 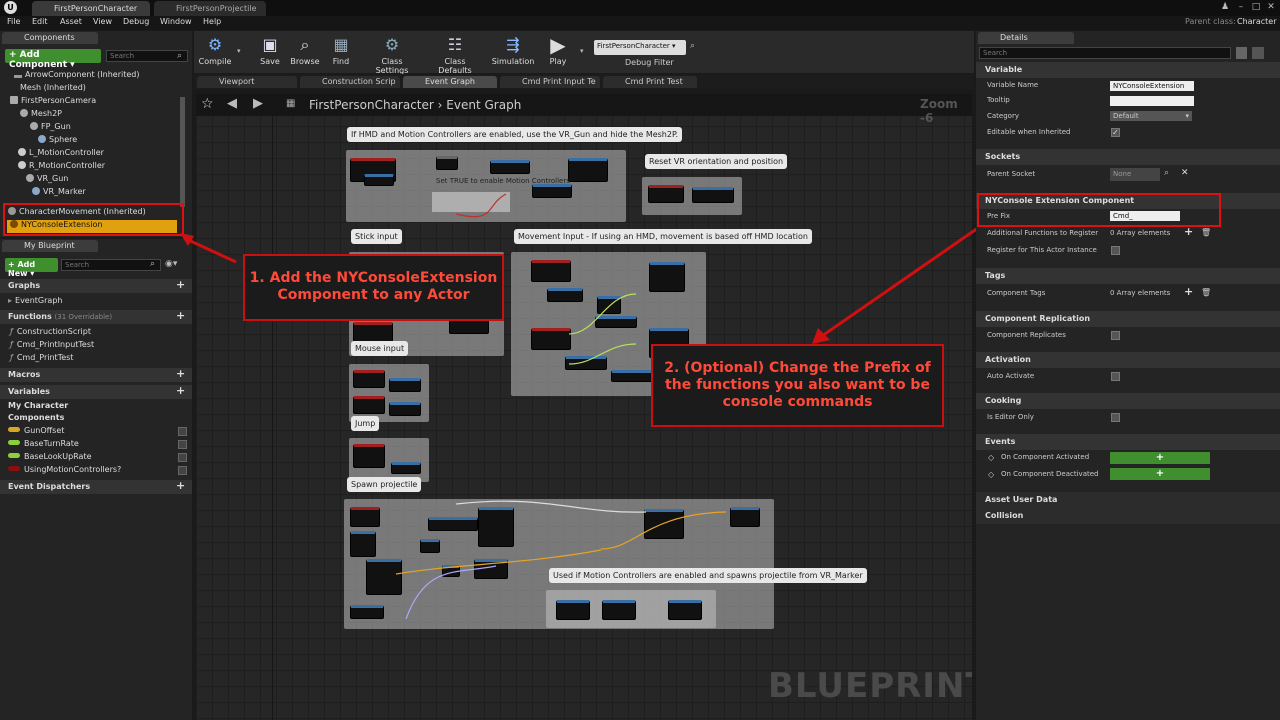 What do you see at coordinates (1029, 132) in the screenshot?
I see `editable-inherited-label: Editable when Inherited` at bounding box center [1029, 132].